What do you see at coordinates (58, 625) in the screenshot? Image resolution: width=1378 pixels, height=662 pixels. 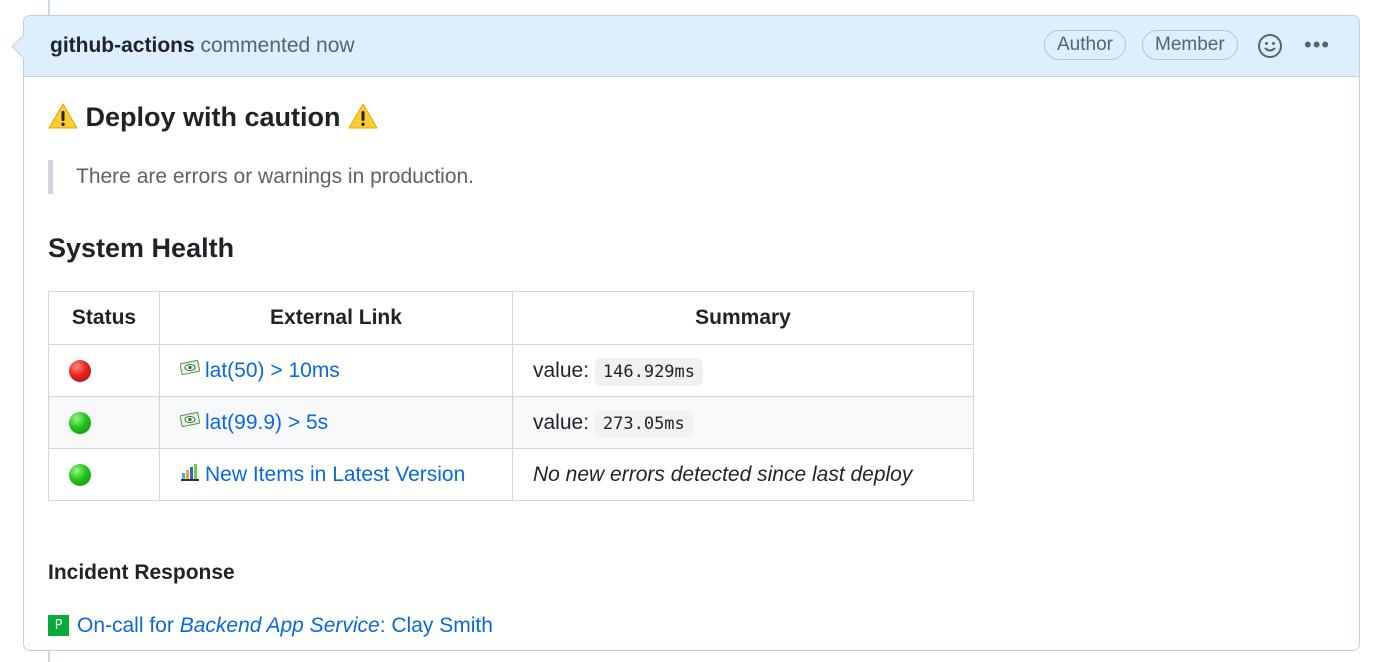 I see `pagerduty-icon: P` at bounding box center [58, 625].